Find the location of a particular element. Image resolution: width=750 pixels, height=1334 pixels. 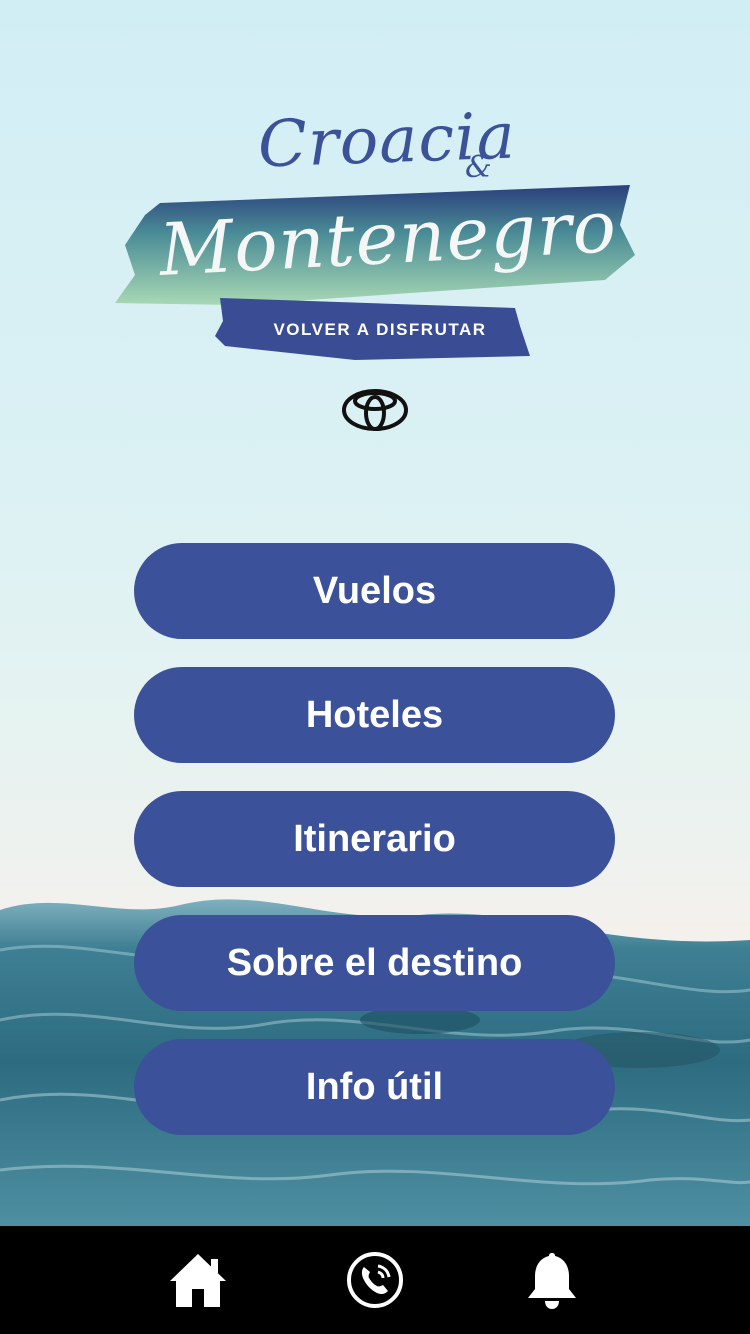

home-icon is located at coordinates (198, 1280).